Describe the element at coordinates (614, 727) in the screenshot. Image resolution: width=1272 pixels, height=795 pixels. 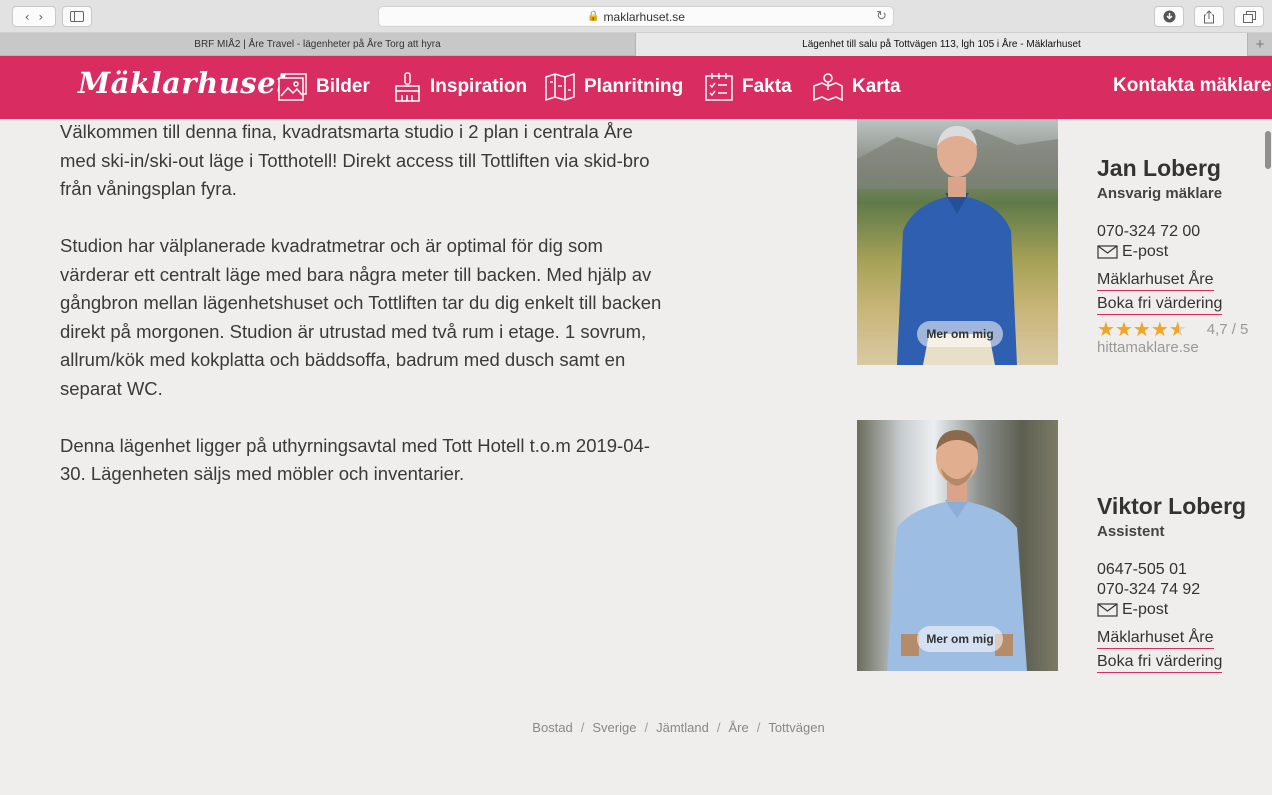
I see `breadcrumb-item: Sverige` at that location.